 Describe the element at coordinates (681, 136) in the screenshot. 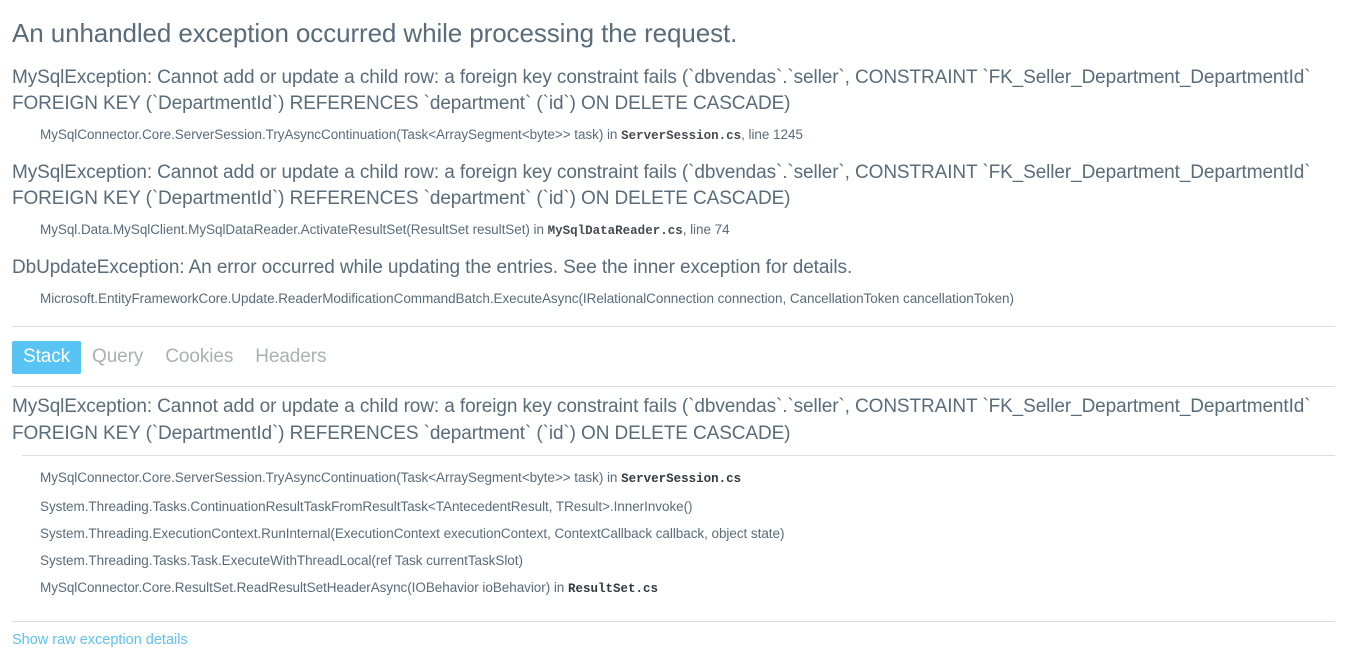

I see `exception-frame-file: ServerSession.cs` at that location.